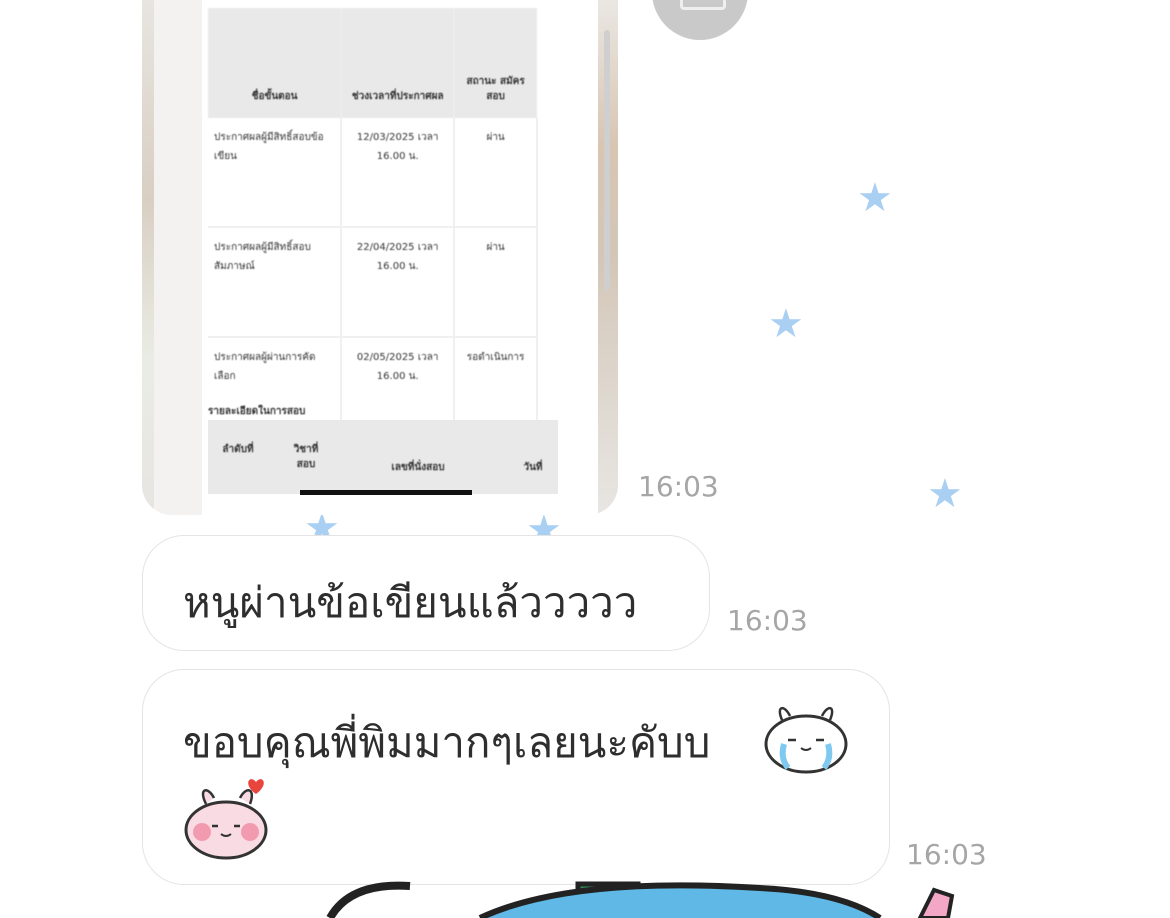 The height and width of the screenshot is (918, 1170). What do you see at coordinates (398, 173) in the screenshot?
I see `table-cell: 12/03/2025 เวลา 16.00 น.` at bounding box center [398, 173].